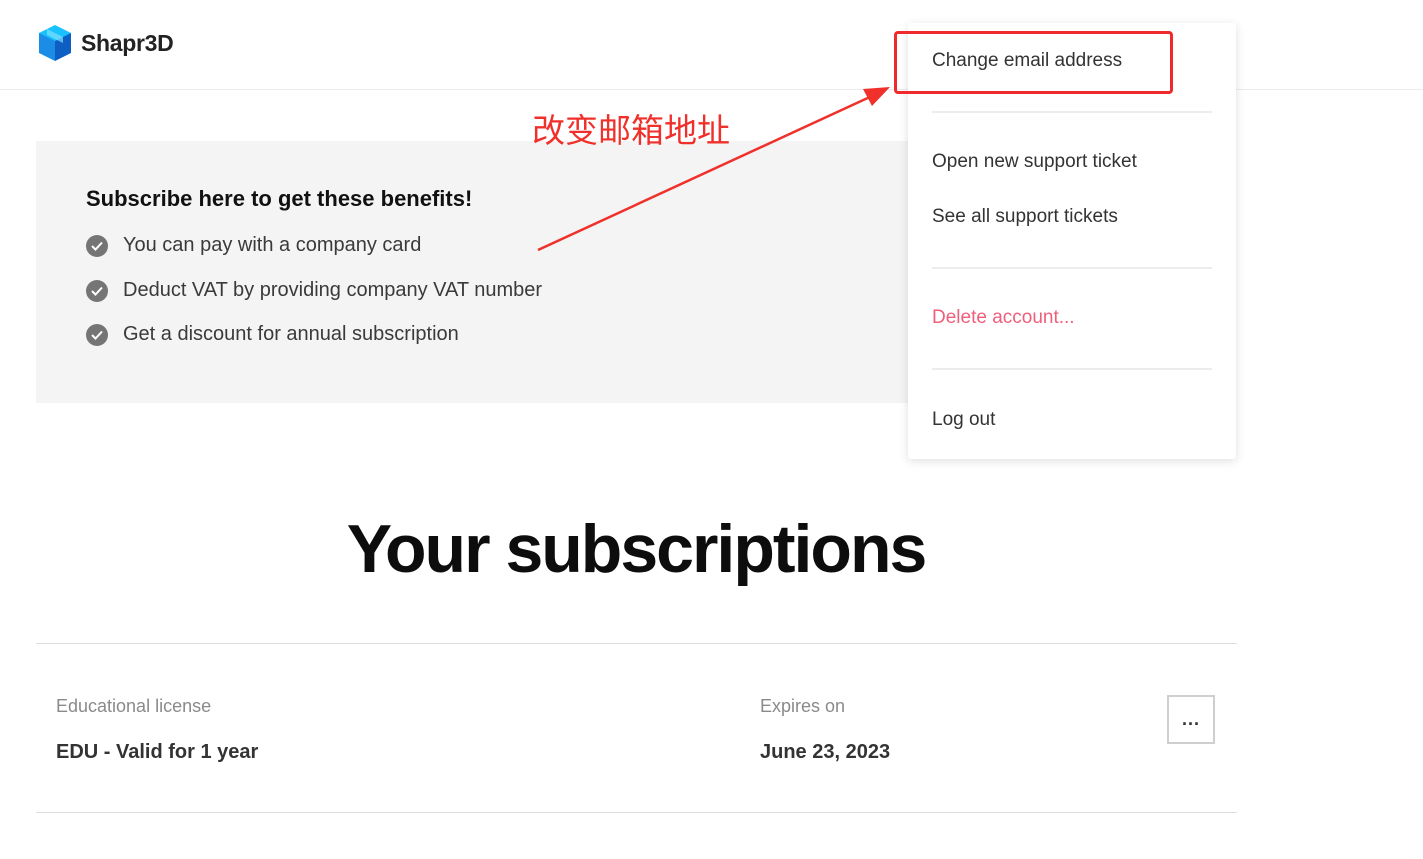  Describe the element at coordinates (55, 43) in the screenshot. I see `shapr3d-logo-icon` at that location.